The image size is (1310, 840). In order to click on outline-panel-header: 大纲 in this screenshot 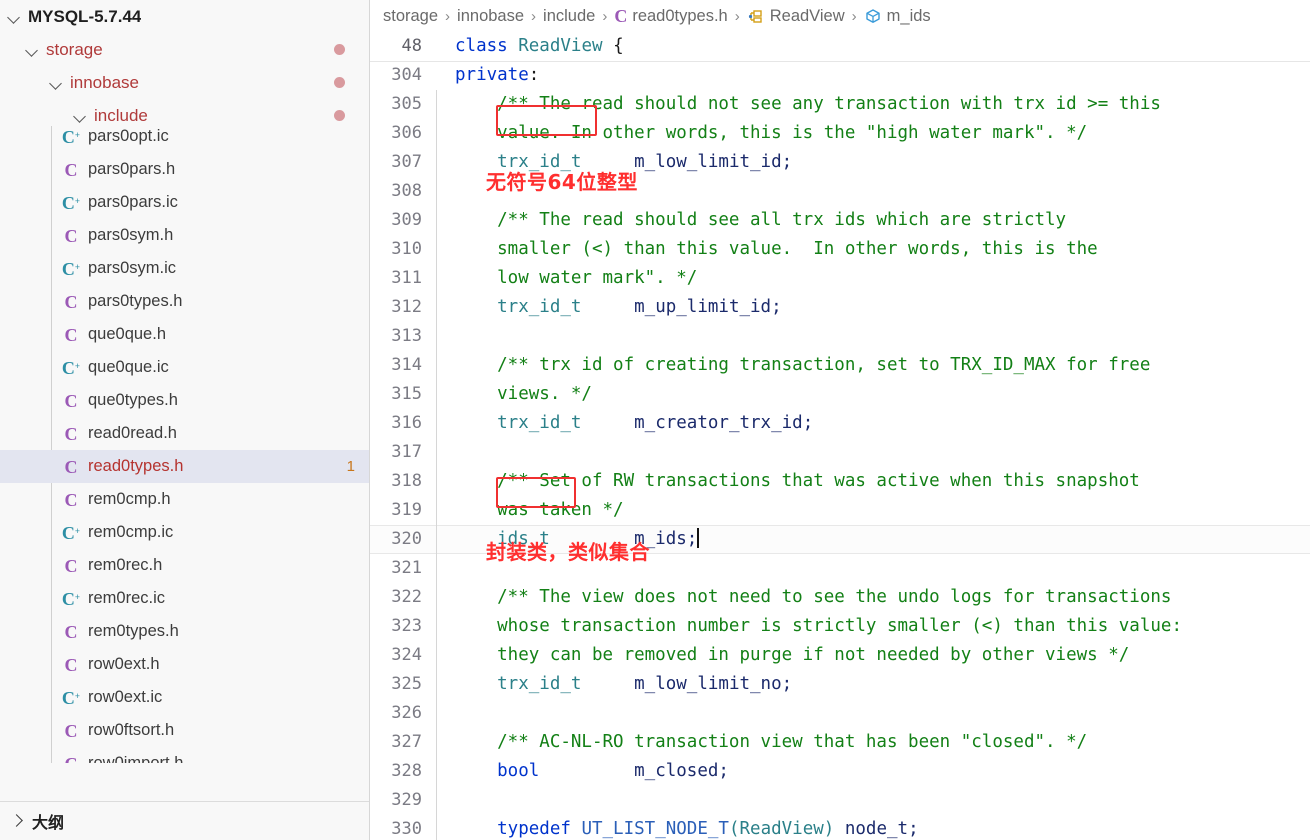, I will do `click(184, 820)`.